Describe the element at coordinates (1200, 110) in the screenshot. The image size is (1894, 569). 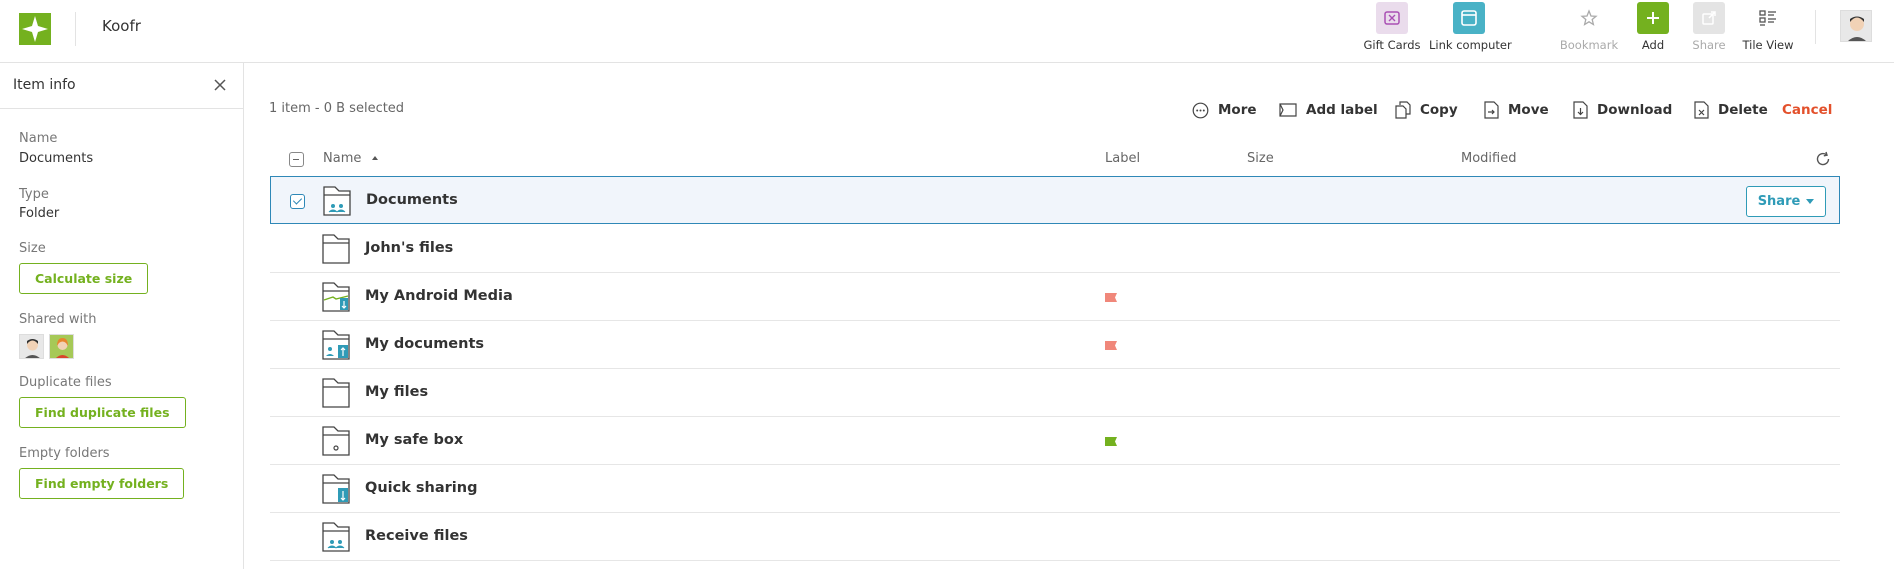
I see `more-icon` at that location.